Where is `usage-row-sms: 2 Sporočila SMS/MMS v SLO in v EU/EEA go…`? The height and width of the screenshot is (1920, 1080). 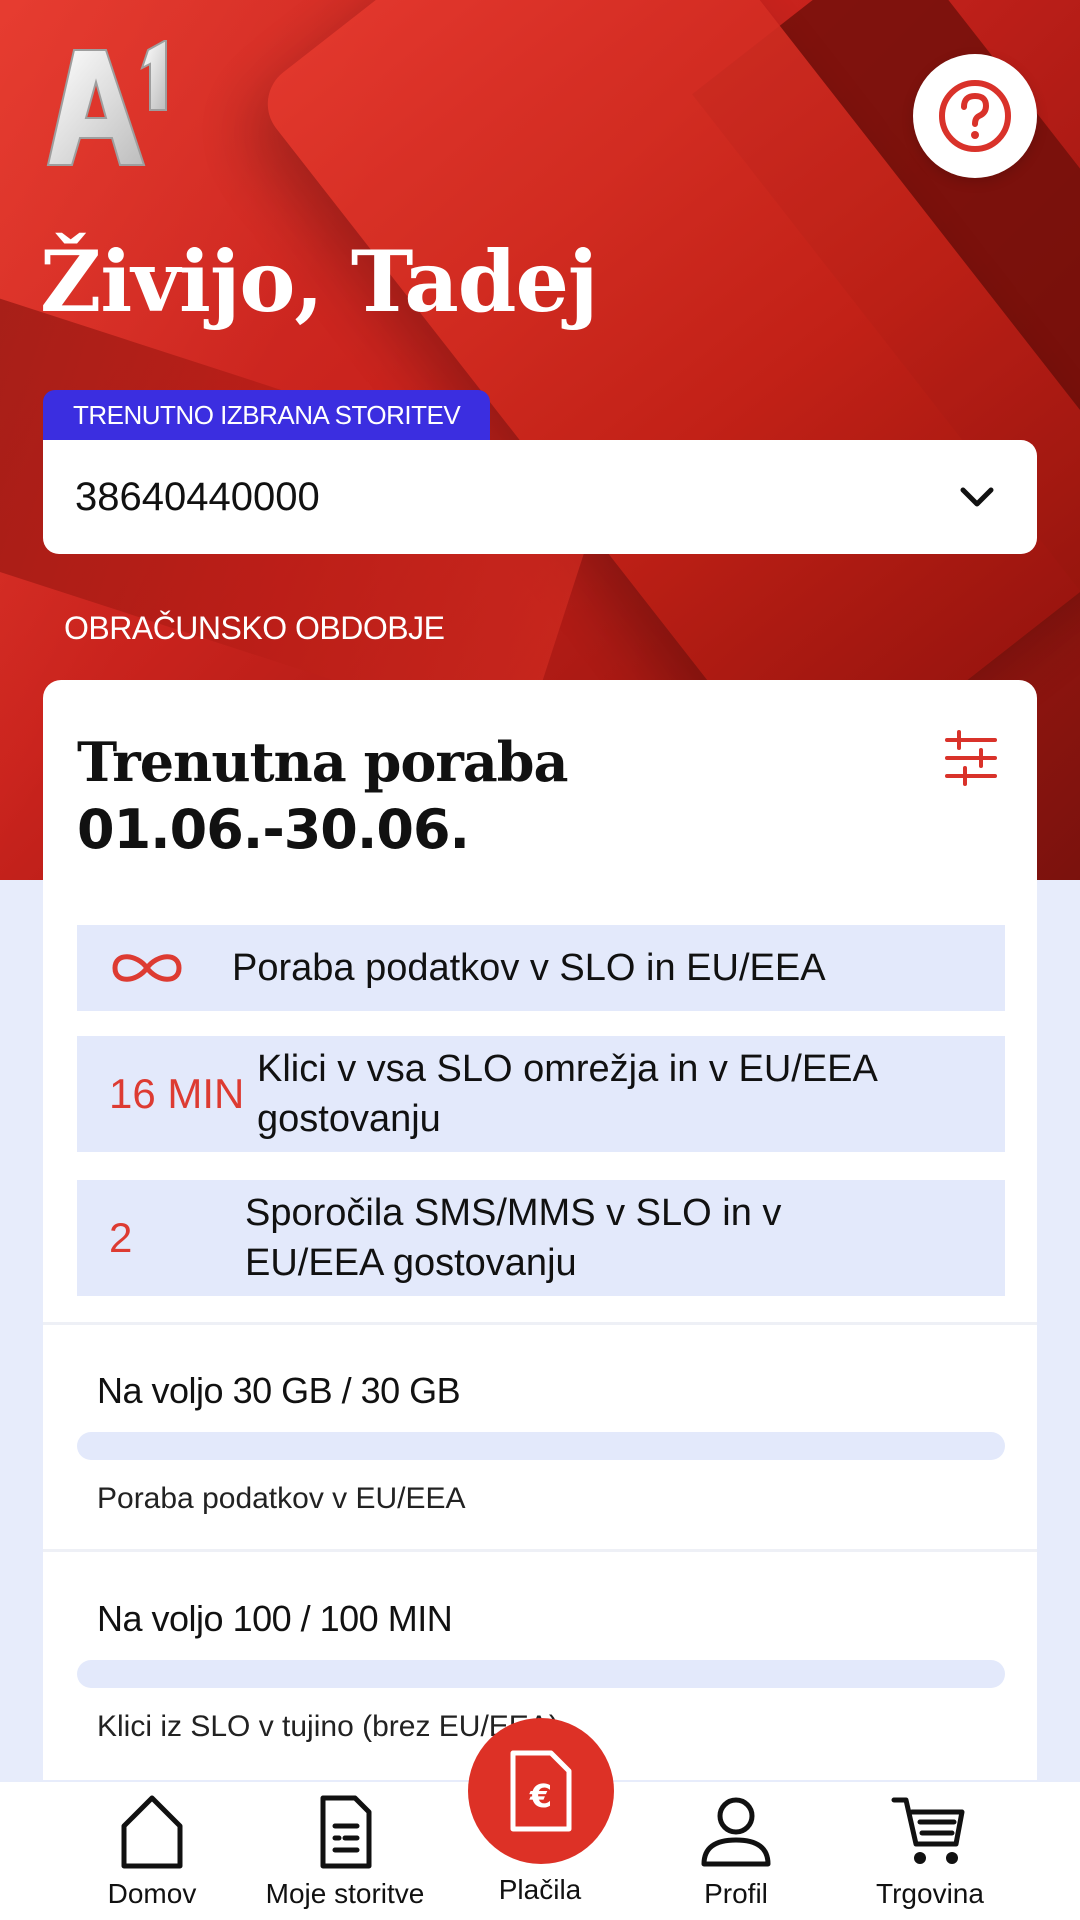 usage-row-sms: 2 Sporočila SMS/MMS v SLO in v EU/EEA go… is located at coordinates (541, 1238).